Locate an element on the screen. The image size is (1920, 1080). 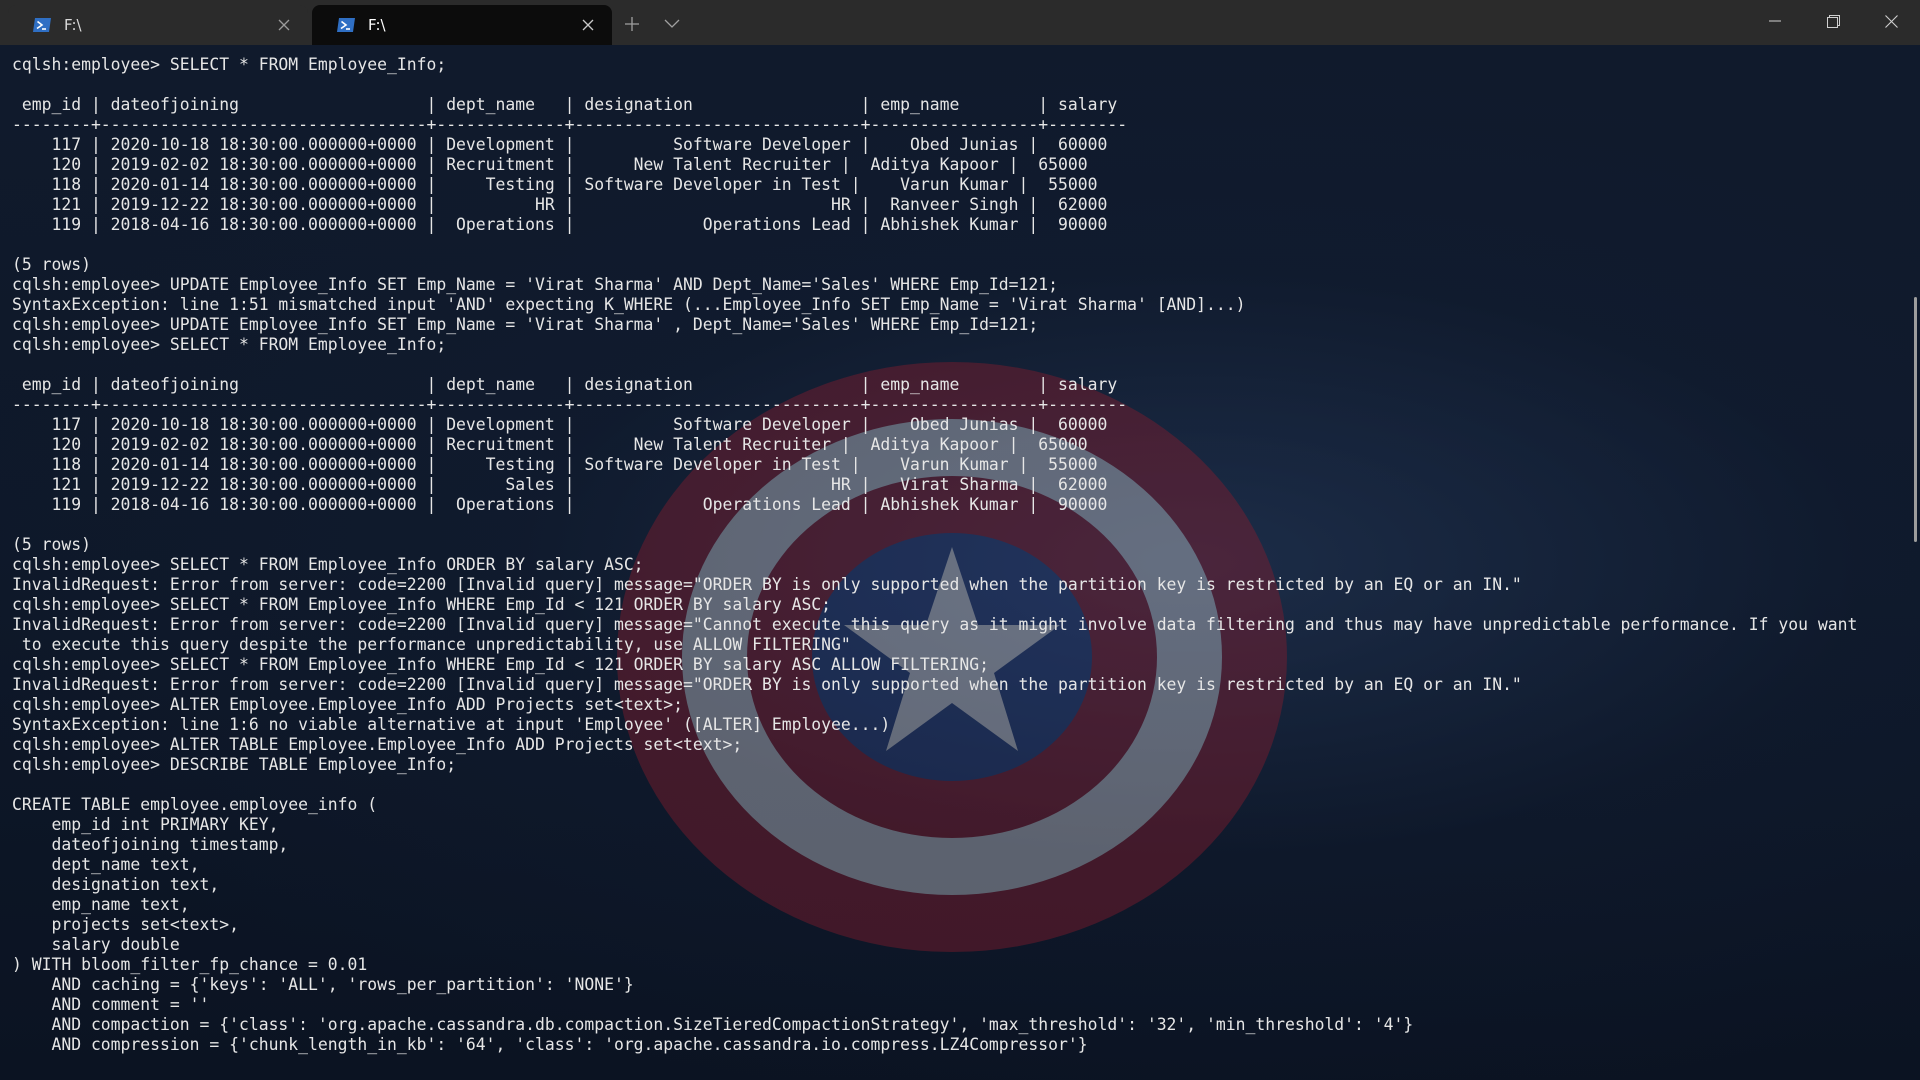
minimize-icon is located at coordinates (1775, 21).